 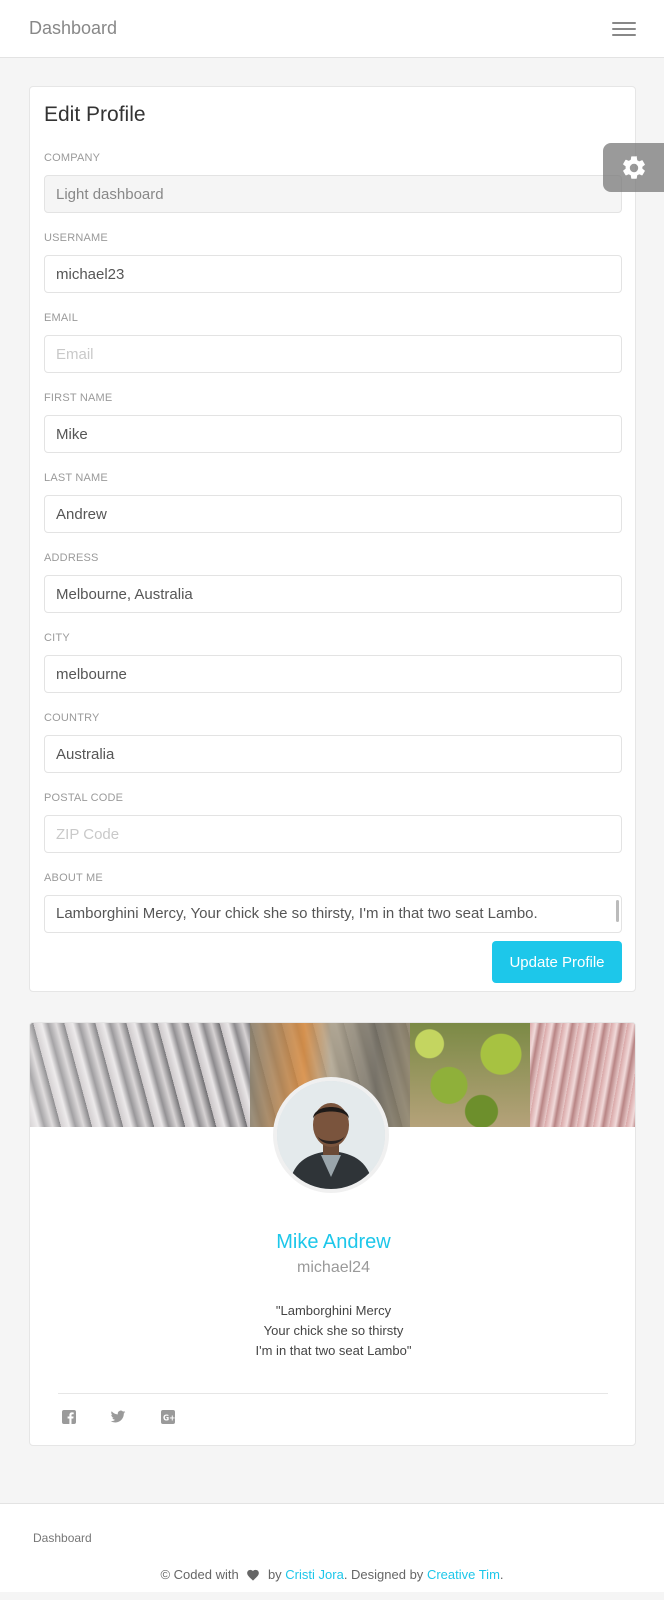 I want to click on settings-toggle, so click(x=633, y=167).